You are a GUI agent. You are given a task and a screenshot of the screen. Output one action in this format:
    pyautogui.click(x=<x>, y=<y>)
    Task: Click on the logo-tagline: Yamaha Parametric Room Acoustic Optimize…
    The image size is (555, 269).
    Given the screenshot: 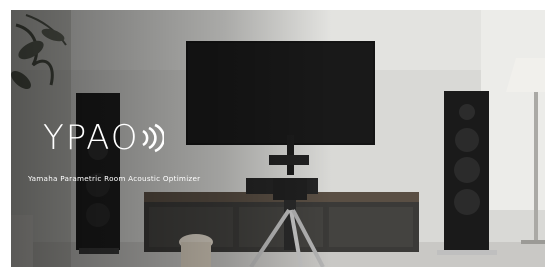 What is the action you would take?
    pyautogui.click(x=114, y=178)
    